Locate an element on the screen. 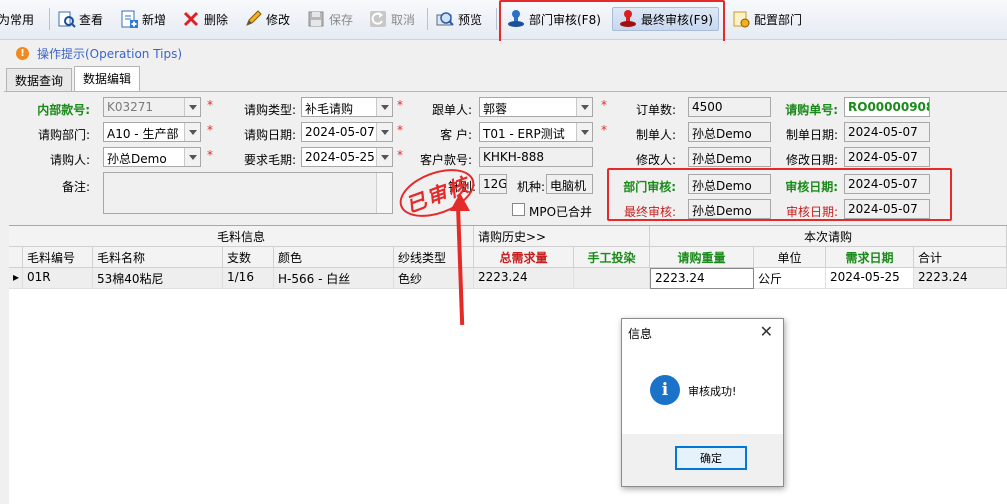 The height and width of the screenshot is (504, 1007). cell-yarn-code: 01R is located at coordinates (58, 278).